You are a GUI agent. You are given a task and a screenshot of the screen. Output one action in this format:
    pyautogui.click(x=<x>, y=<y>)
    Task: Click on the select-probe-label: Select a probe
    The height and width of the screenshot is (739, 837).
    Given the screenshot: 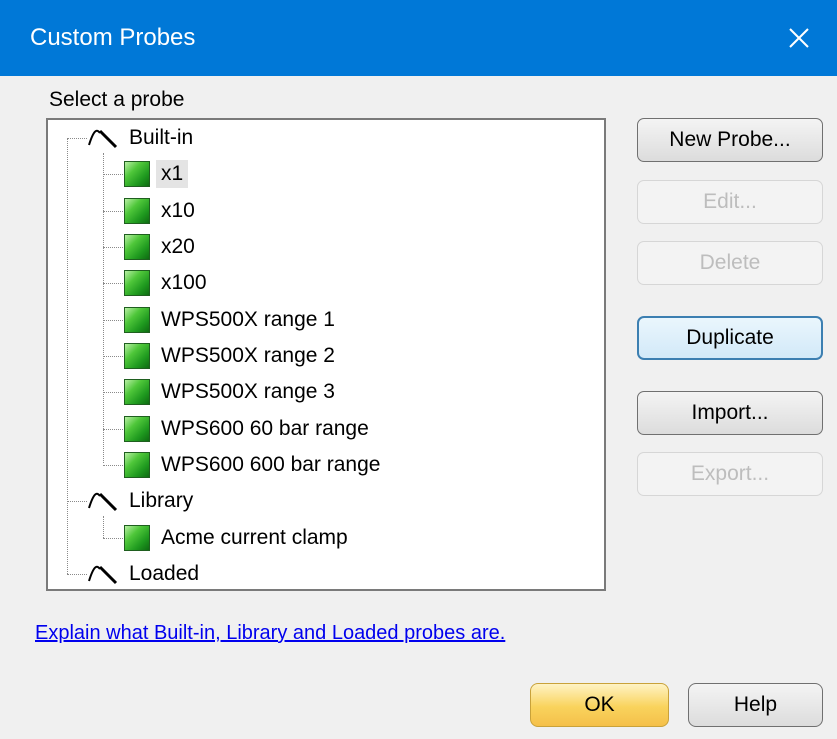 What is the action you would take?
    pyautogui.click(x=117, y=99)
    